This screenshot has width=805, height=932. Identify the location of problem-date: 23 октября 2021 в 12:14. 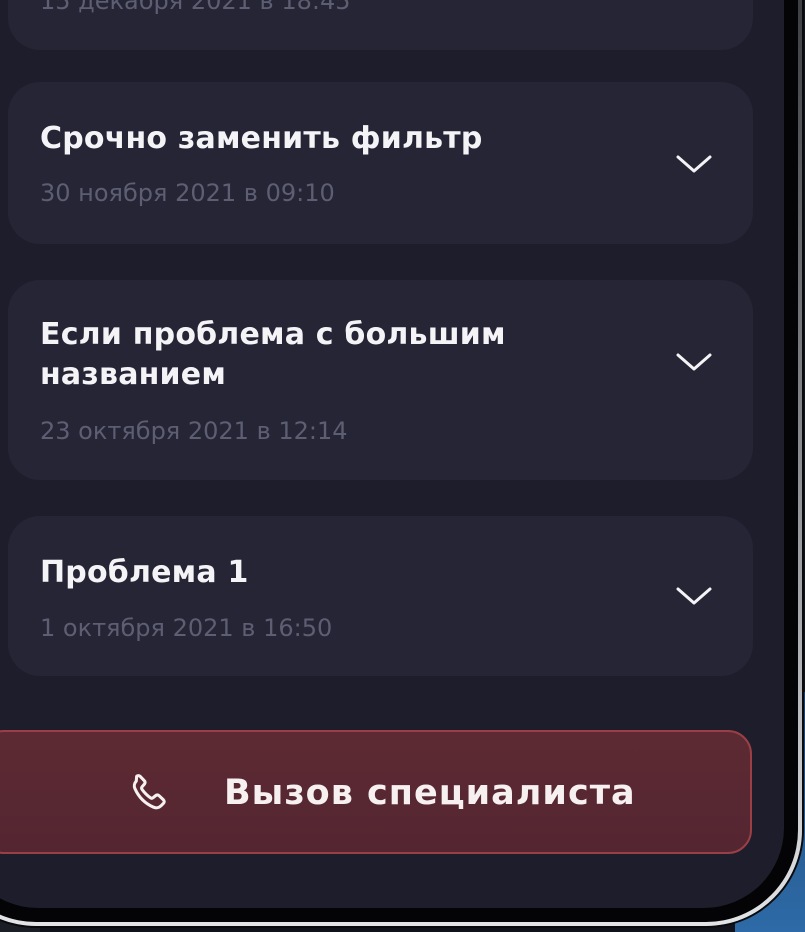
(194, 431).